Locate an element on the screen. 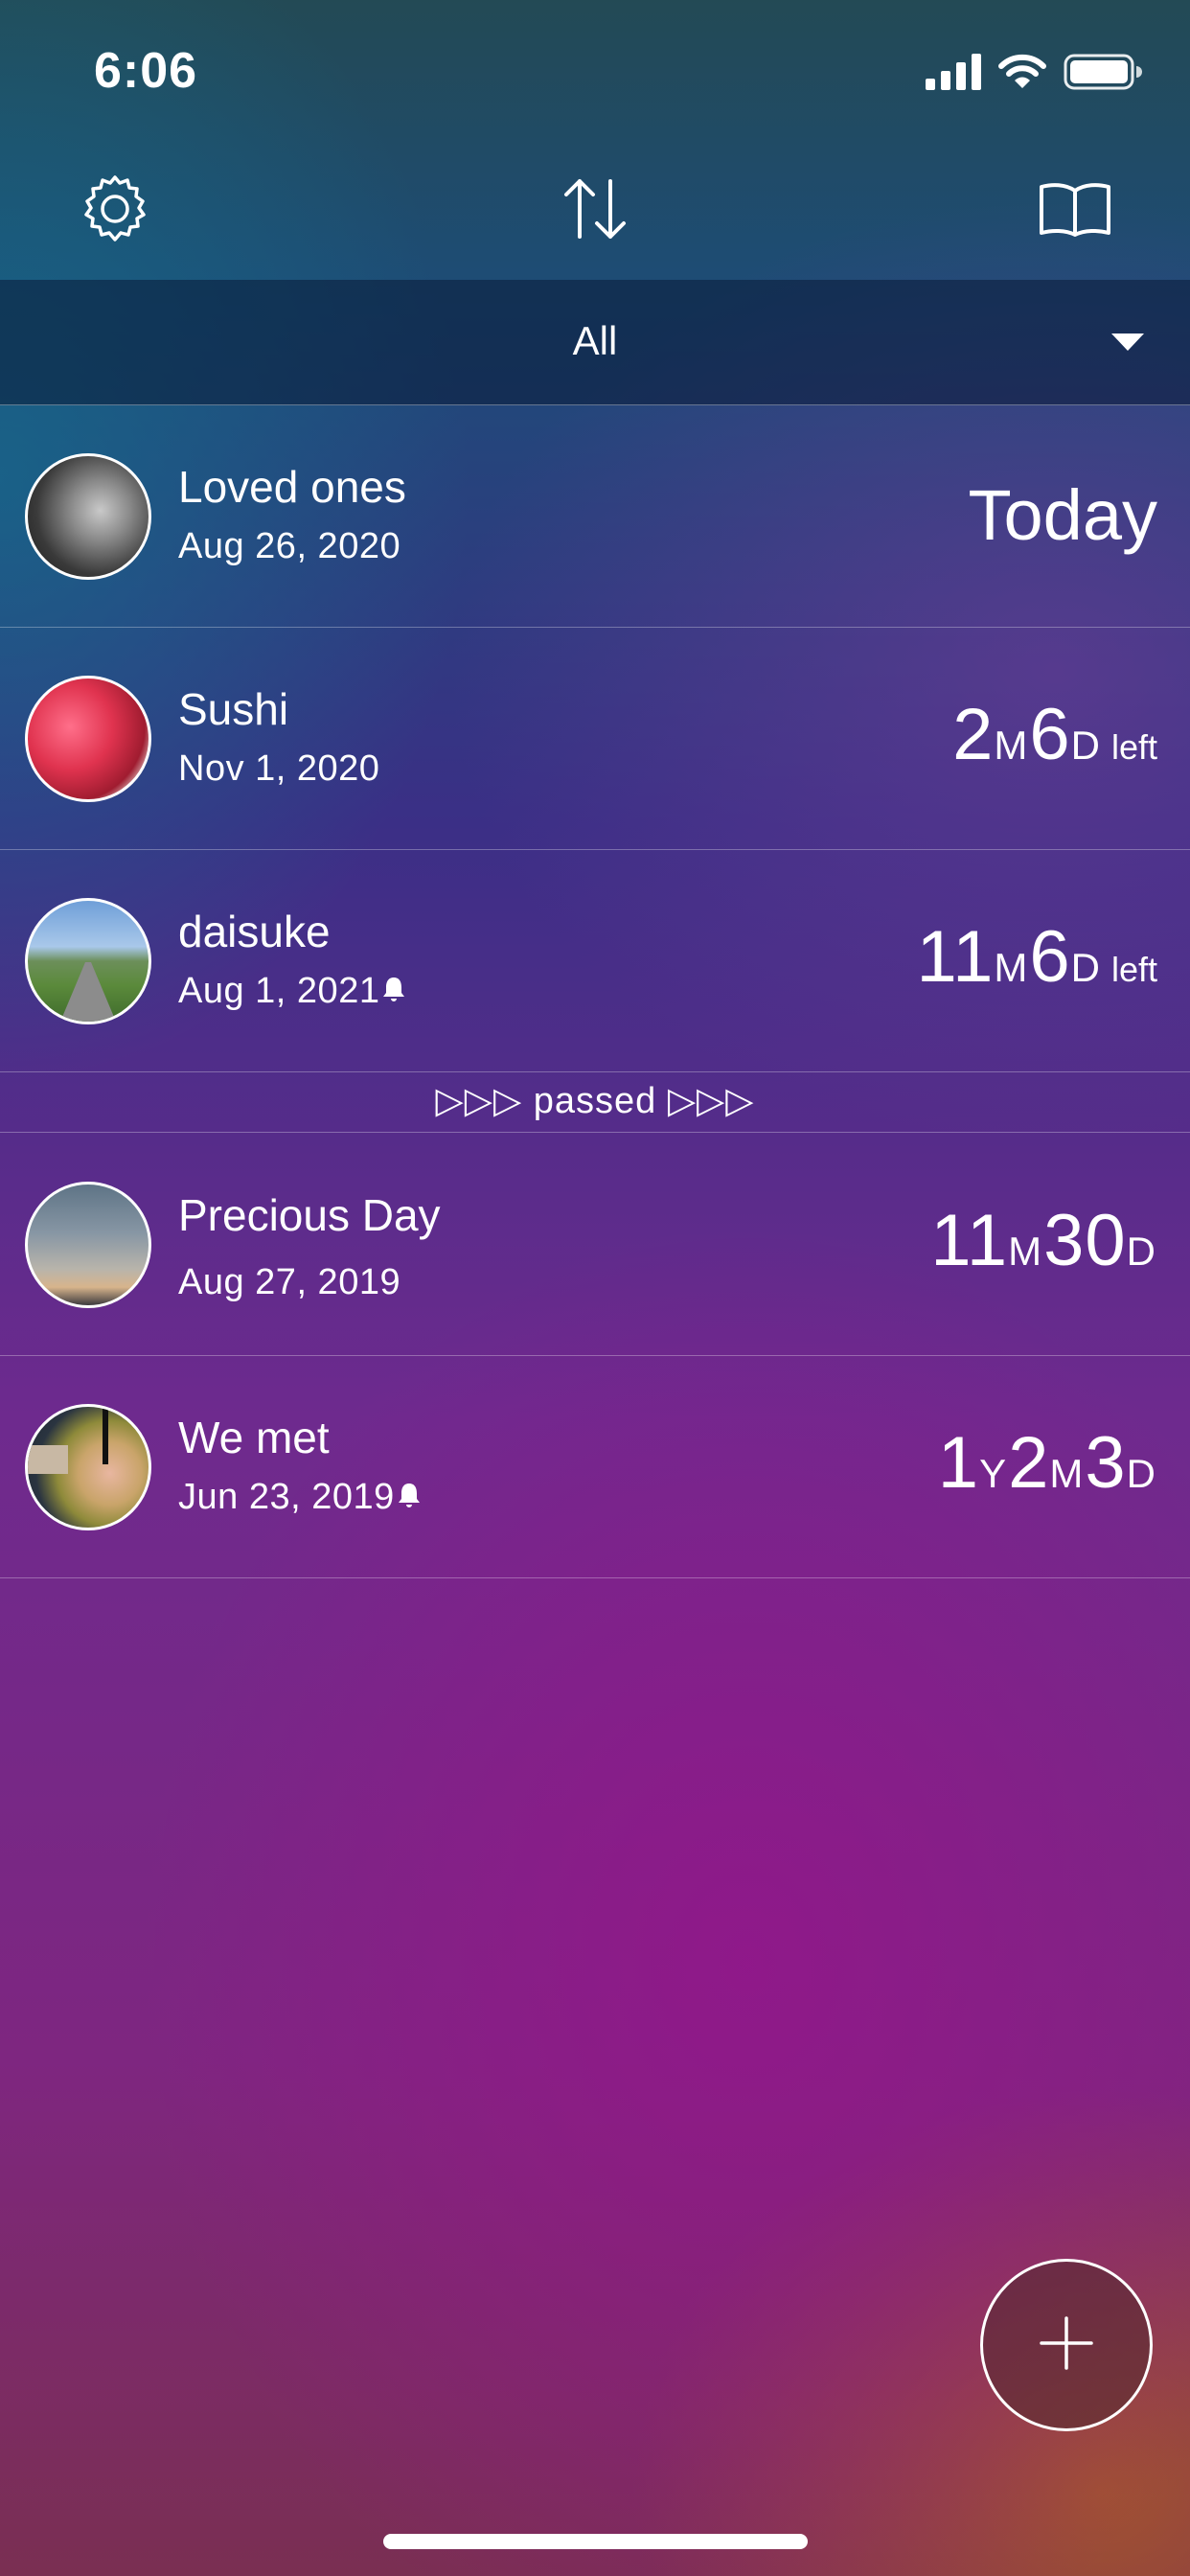 This screenshot has height=2576, width=1190. nav-bar is located at coordinates (595, 211).